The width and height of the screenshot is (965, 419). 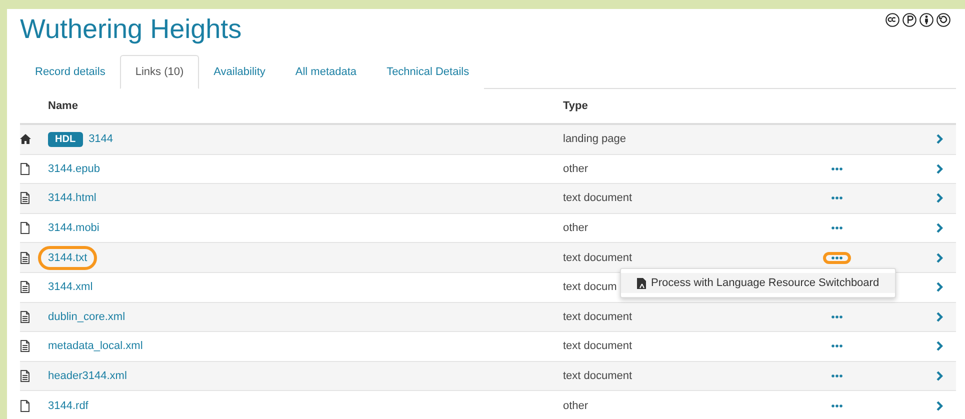 What do you see at coordinates (87, 376) in the screenshot?
I see `file-link: header3144.xml` at bounding box center [87, 376].